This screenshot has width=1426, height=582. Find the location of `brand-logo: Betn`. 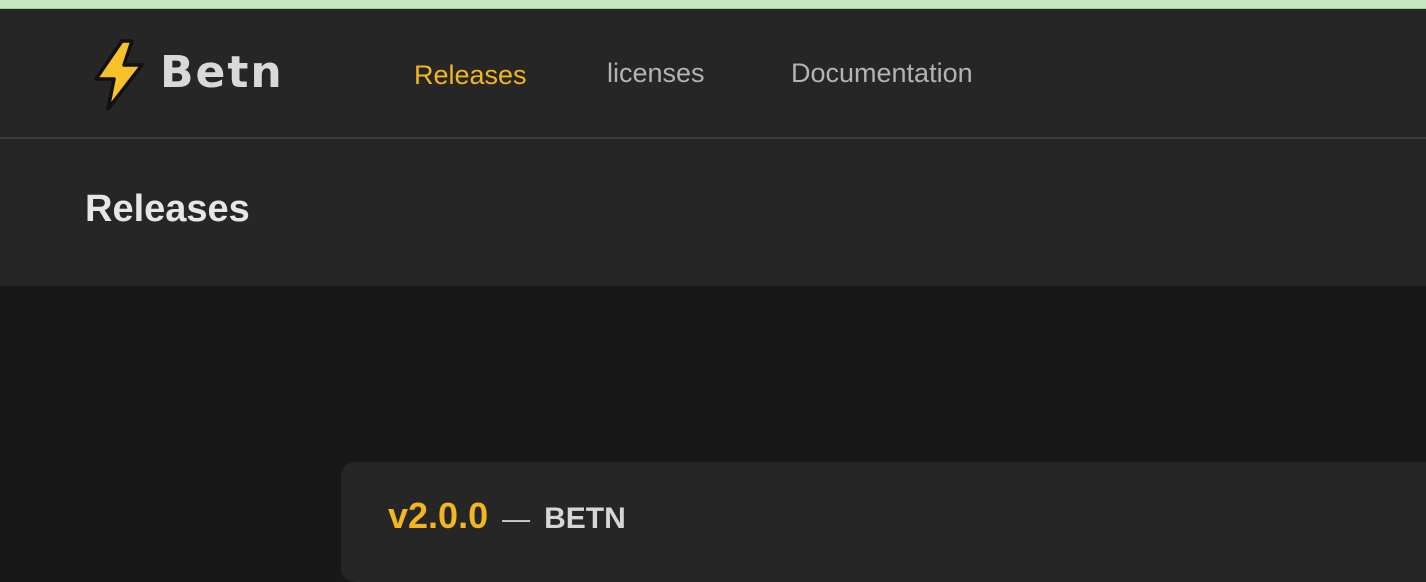

brand-logo: Betn is located at coordinates (188, 75).